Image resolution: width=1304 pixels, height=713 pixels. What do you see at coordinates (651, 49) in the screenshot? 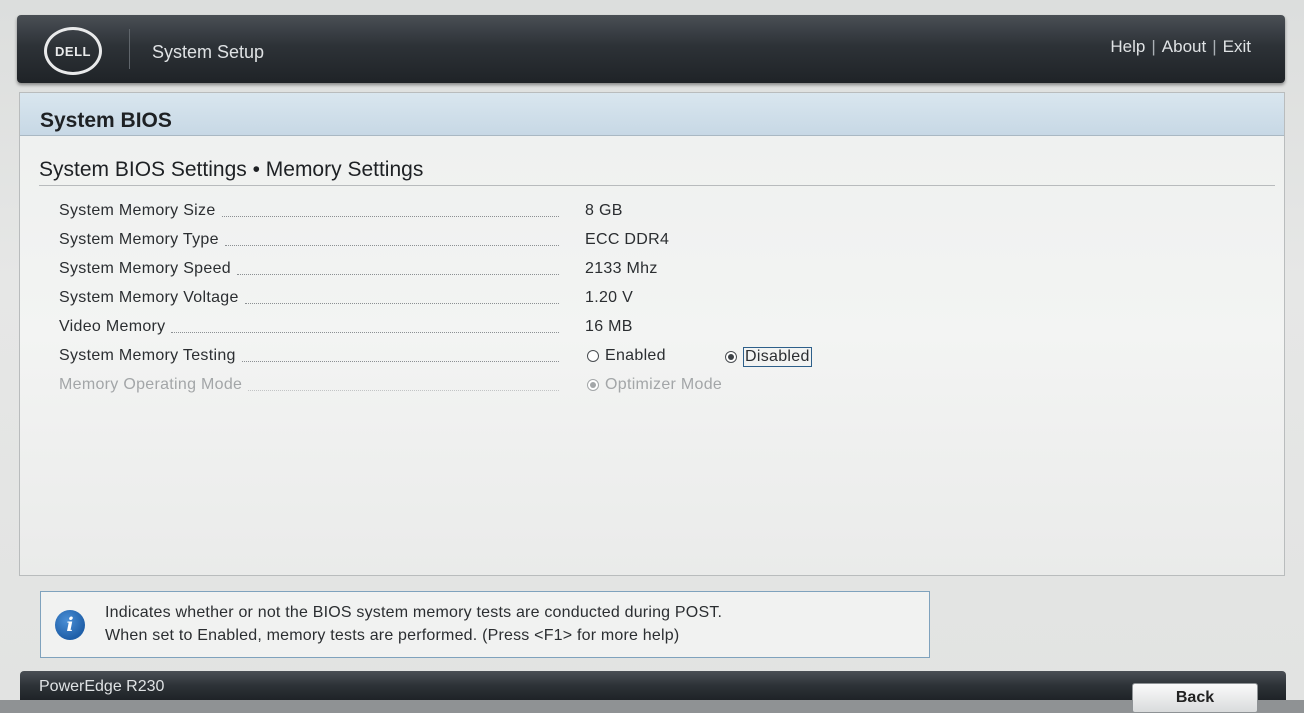
I see `top-bar: DELL System Setup Help | About | Exit` at bounding box center [651, 49].